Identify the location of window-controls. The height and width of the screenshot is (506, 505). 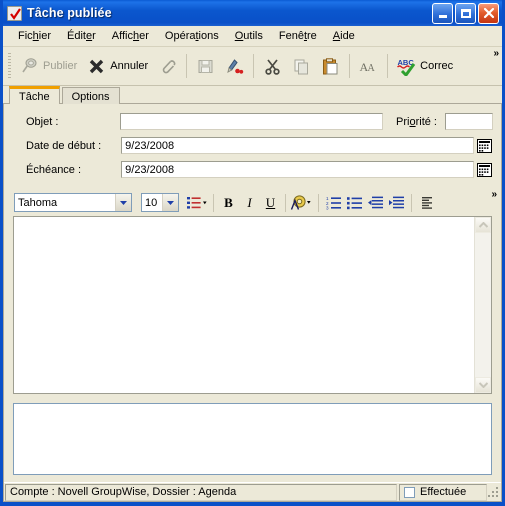
(466, 13).